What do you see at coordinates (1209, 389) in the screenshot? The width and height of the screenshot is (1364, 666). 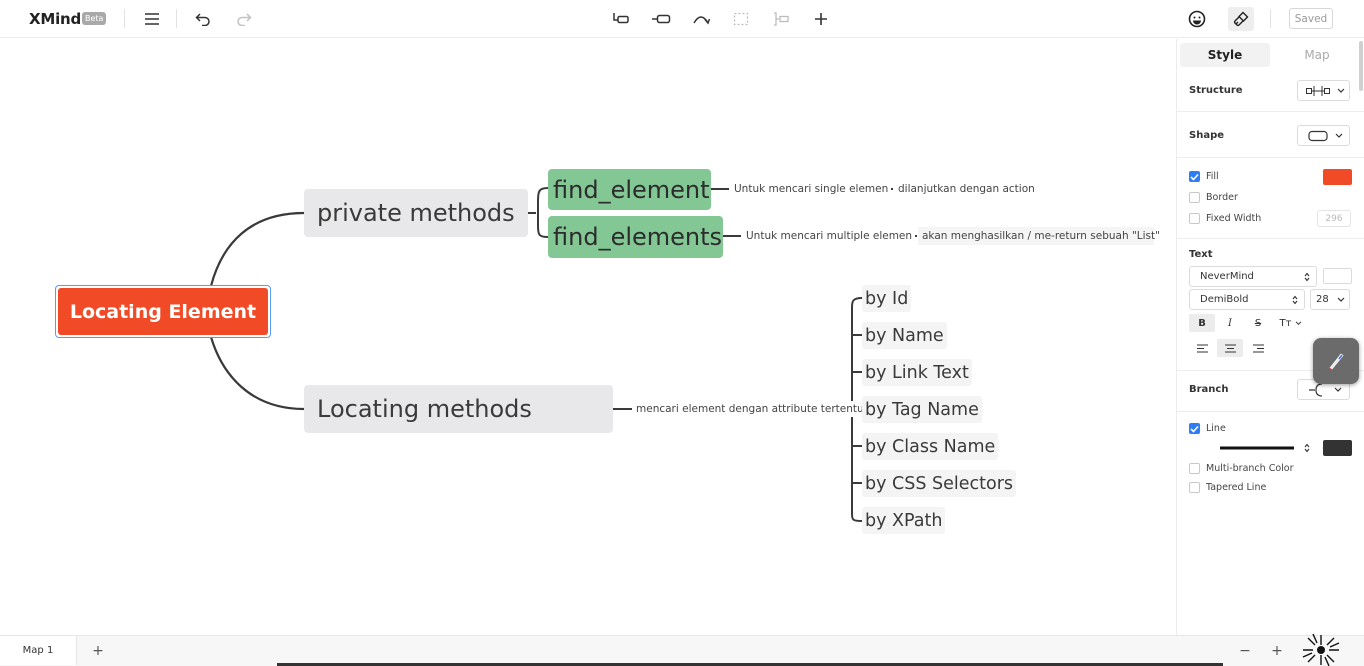 I see `branch-label: Branch` at bounding box center [1209, 389].